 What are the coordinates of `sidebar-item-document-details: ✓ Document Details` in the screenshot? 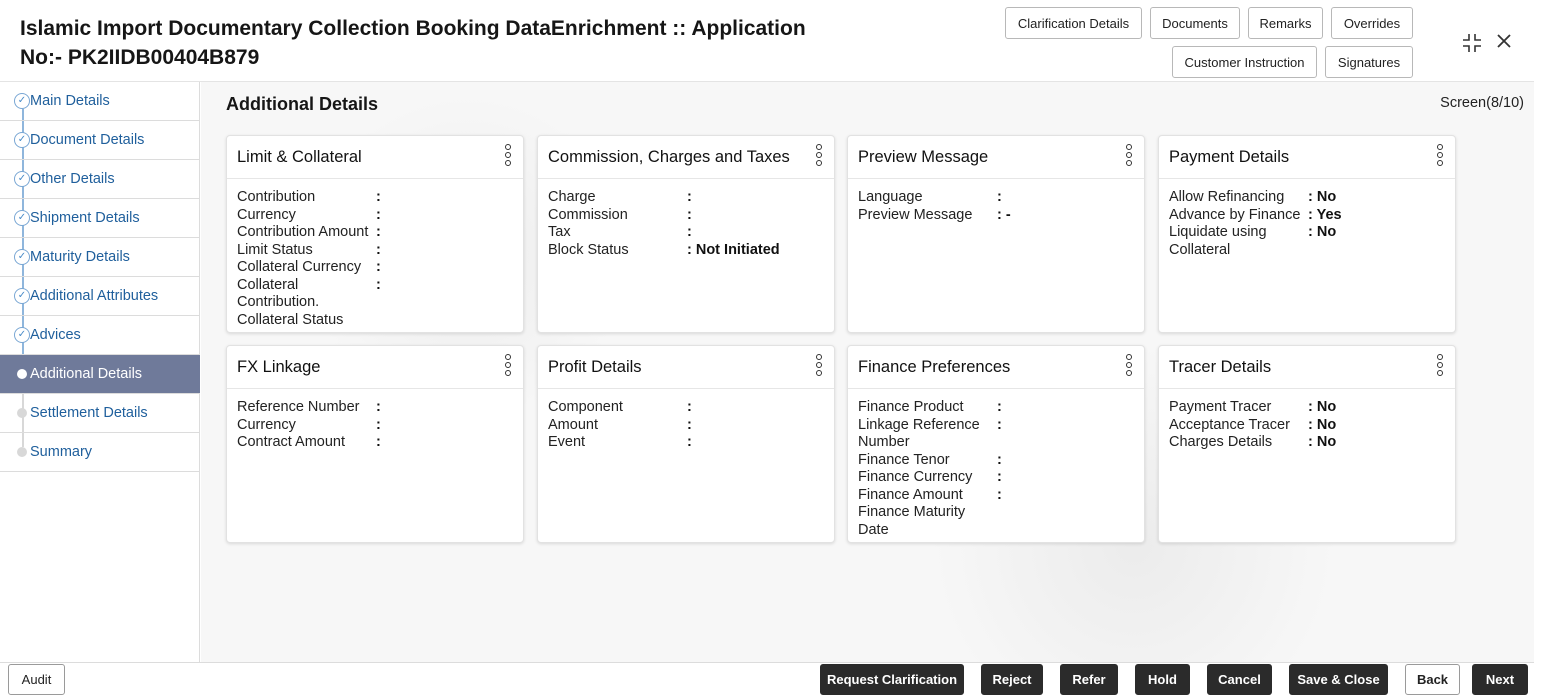 It's located at (100, 140).